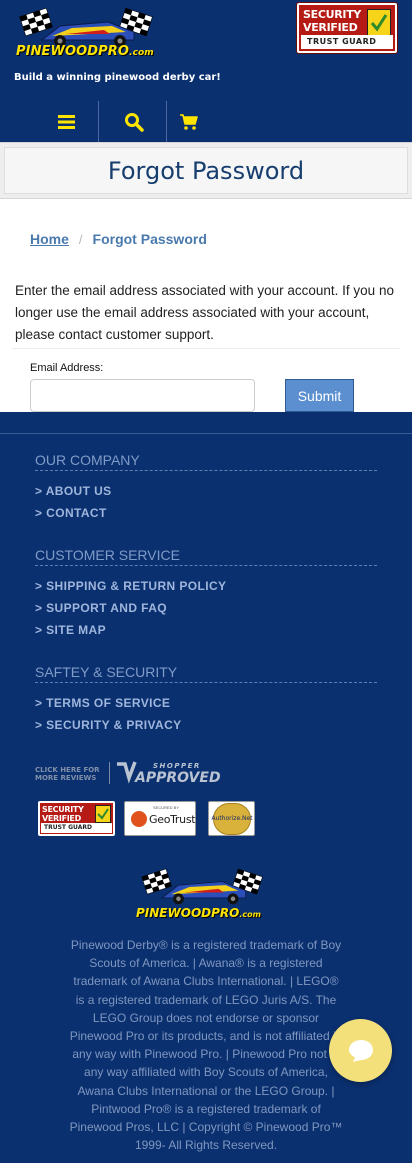 The height and width of the screenshot is (1163, 412). I want to click on page-title: Forgot Password, so click(206, 170).